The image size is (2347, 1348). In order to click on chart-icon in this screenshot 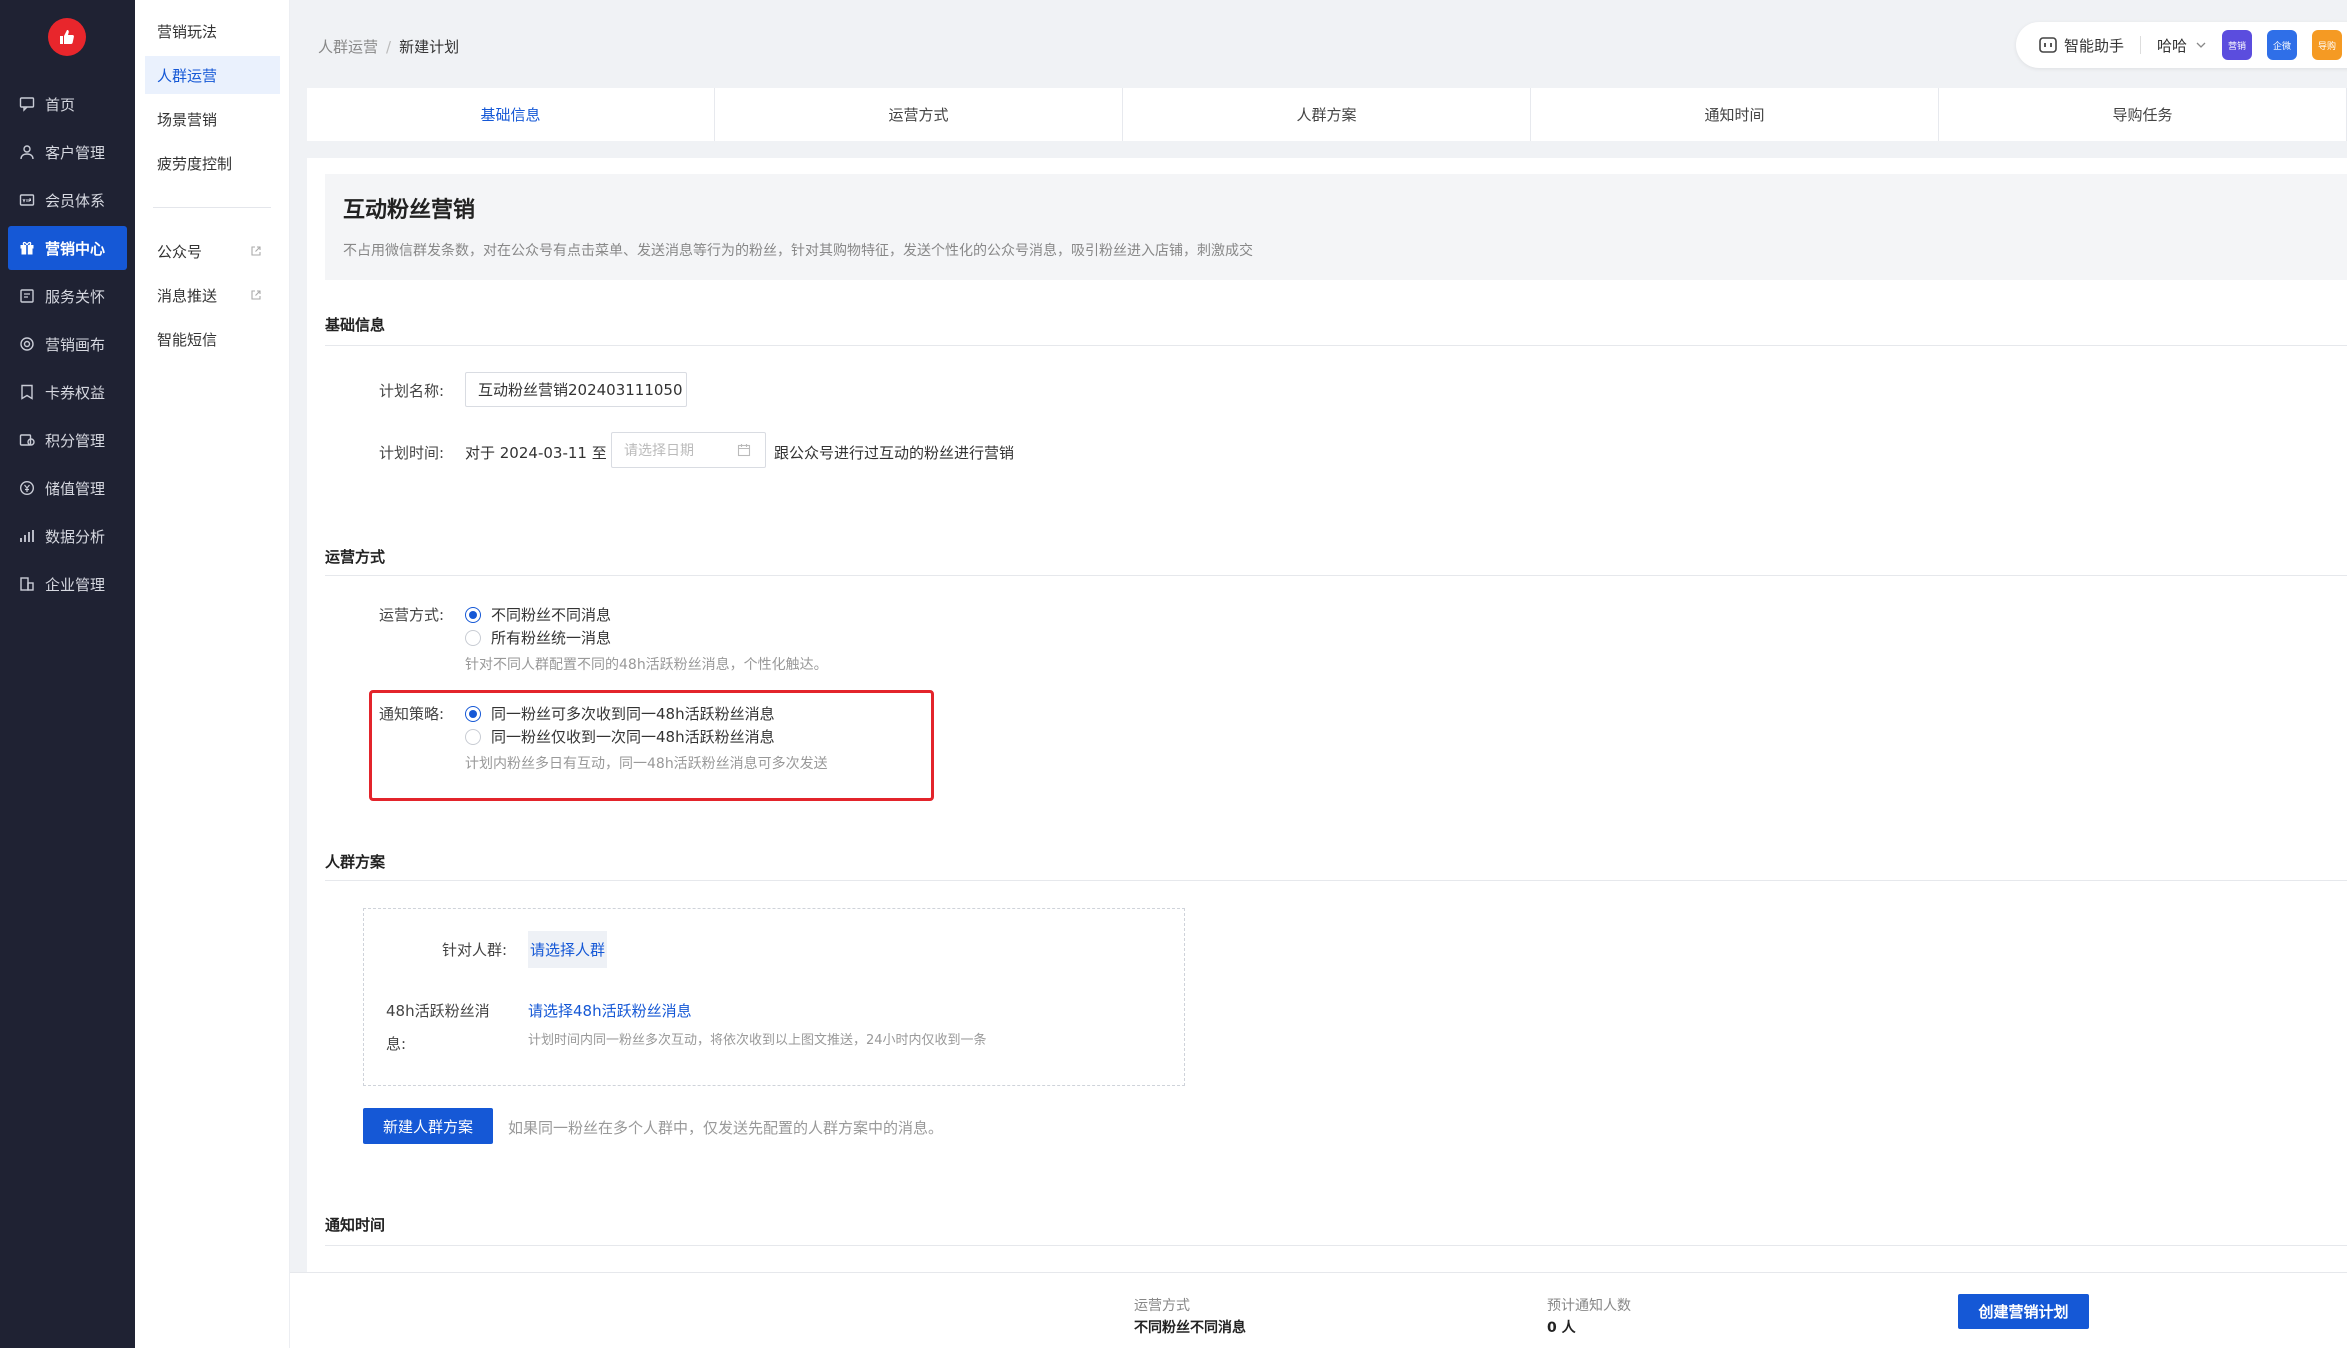, I will do `click(27, 536)`.